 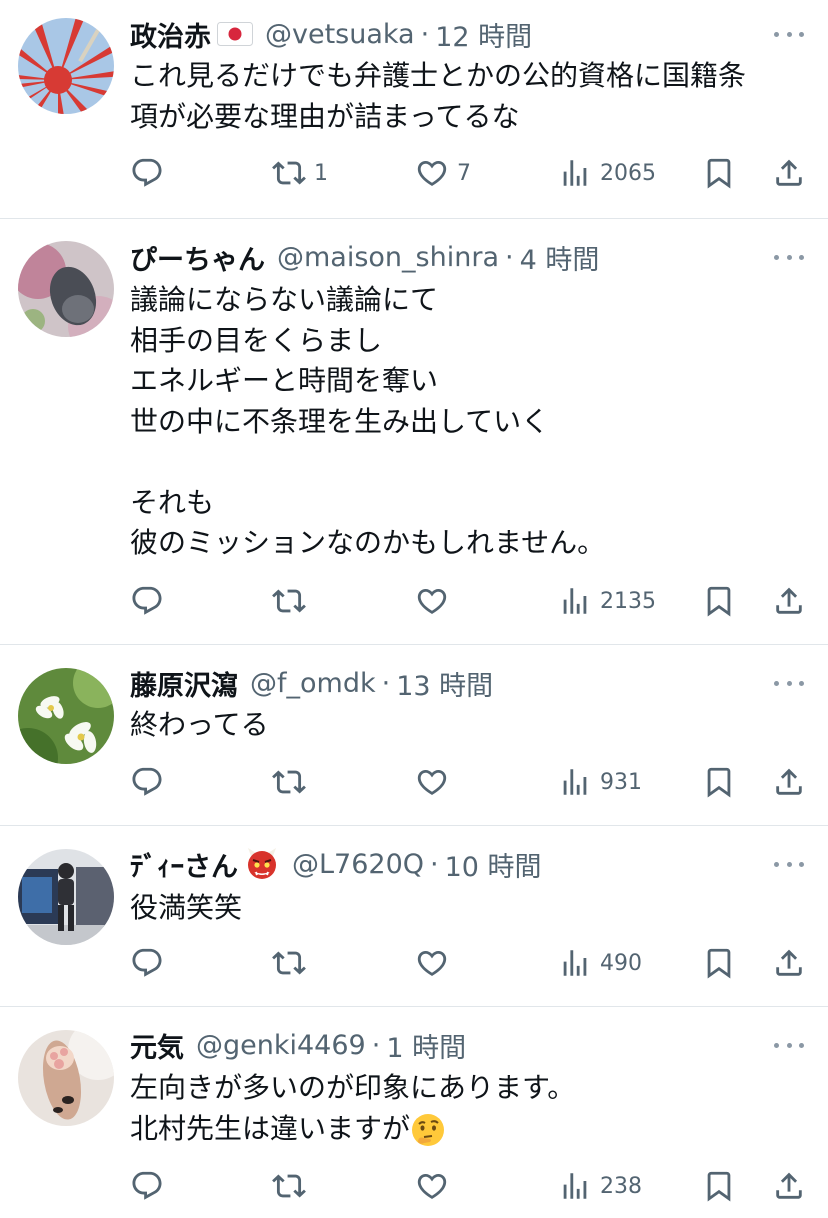 I want to click on display-name: 政治赤, so click(x=170, y=34).